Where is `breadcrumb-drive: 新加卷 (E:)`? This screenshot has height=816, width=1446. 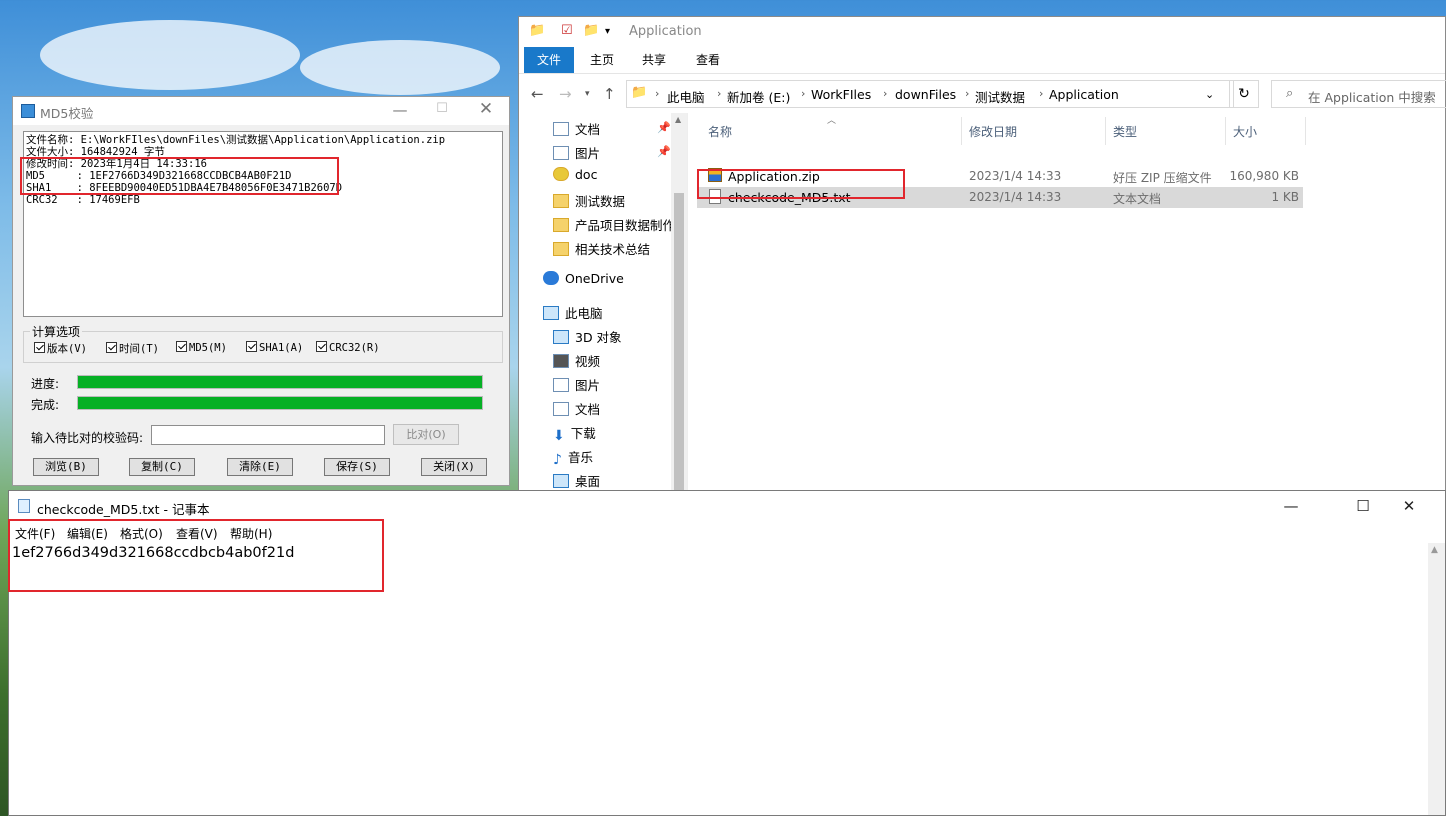 breadcrumb-drive: 新加卷 (E:) is located at coordinates (758, 96).